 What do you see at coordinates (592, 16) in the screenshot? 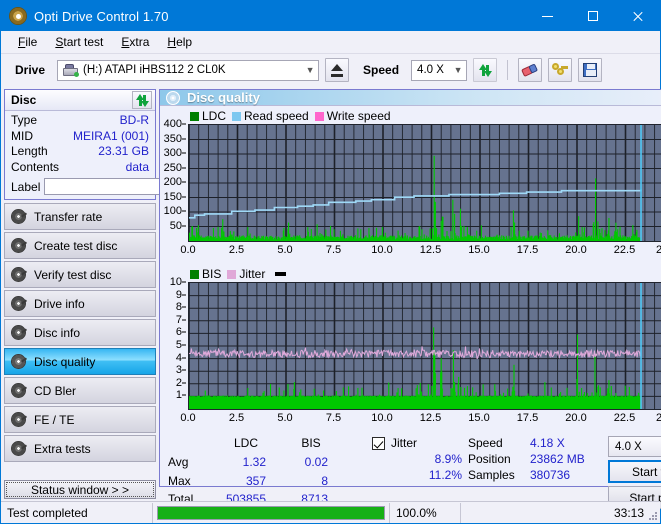
I see `maximize-button` at bounding box center [592, 16].